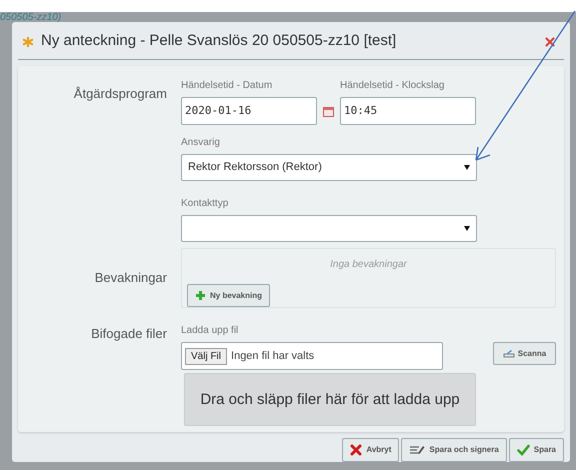 The image size is (576, 470). Describe the element at coordinates (329, 228) in the screenshot. I see `contact-type-dropdown` at that location.